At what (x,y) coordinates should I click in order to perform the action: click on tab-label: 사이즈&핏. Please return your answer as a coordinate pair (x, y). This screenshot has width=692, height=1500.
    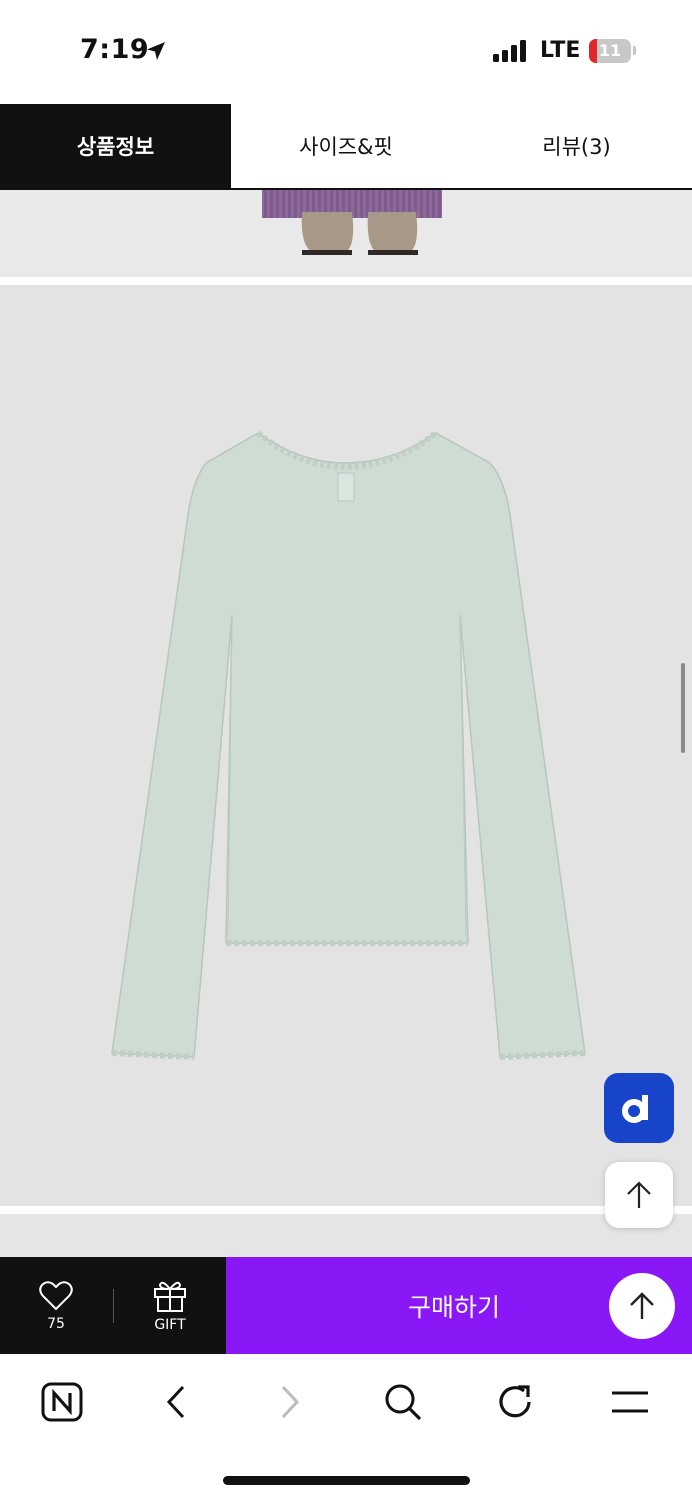
    Looking at the image, I should click on (346, 147).